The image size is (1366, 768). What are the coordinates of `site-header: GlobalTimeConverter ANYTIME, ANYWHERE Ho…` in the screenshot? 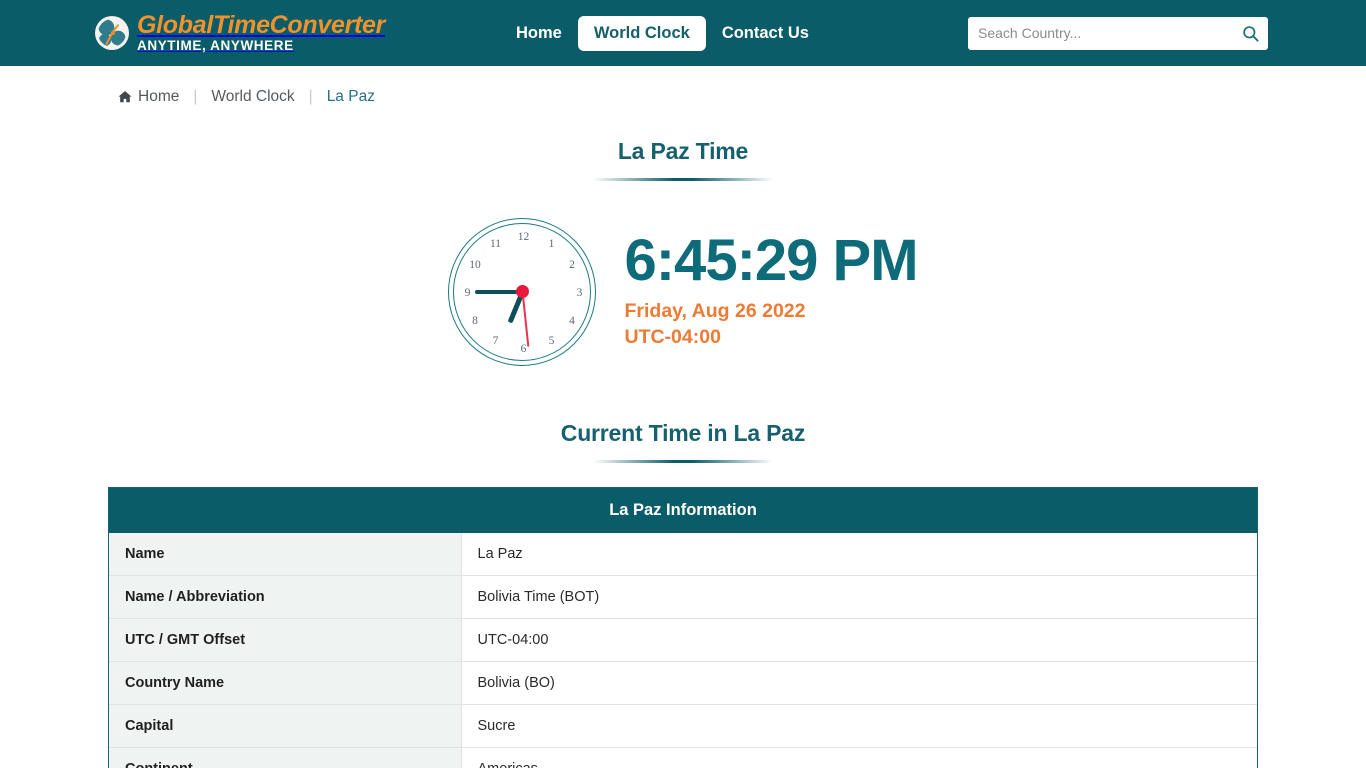 It's located at (683, 33).